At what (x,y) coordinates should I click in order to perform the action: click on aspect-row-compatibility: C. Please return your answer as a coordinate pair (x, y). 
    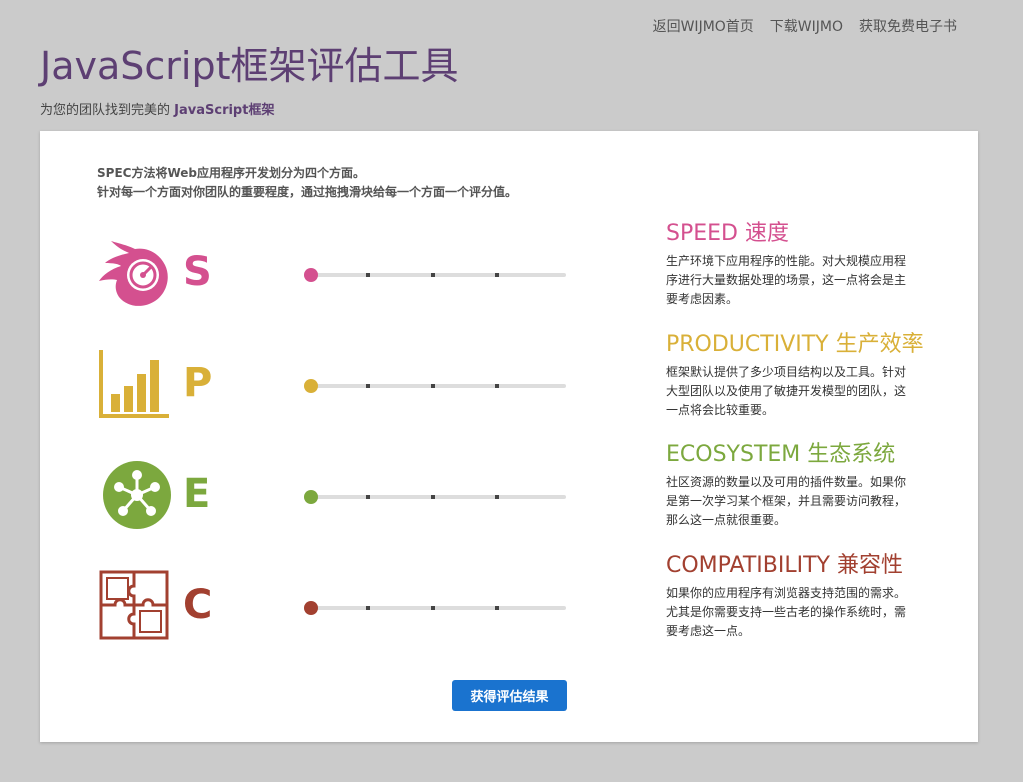
    Looking at the image, I should click on (337, 606).